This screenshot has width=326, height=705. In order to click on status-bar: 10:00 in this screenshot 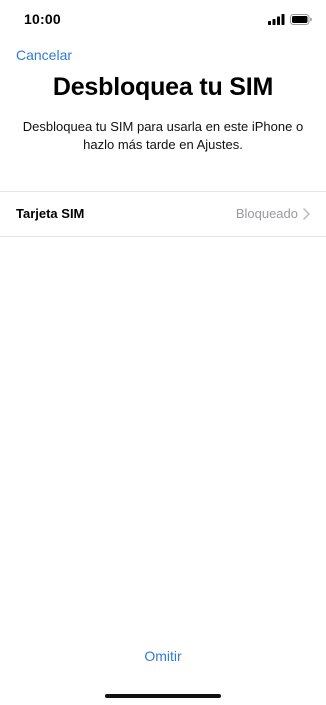, I will do `click(163, 20)`.